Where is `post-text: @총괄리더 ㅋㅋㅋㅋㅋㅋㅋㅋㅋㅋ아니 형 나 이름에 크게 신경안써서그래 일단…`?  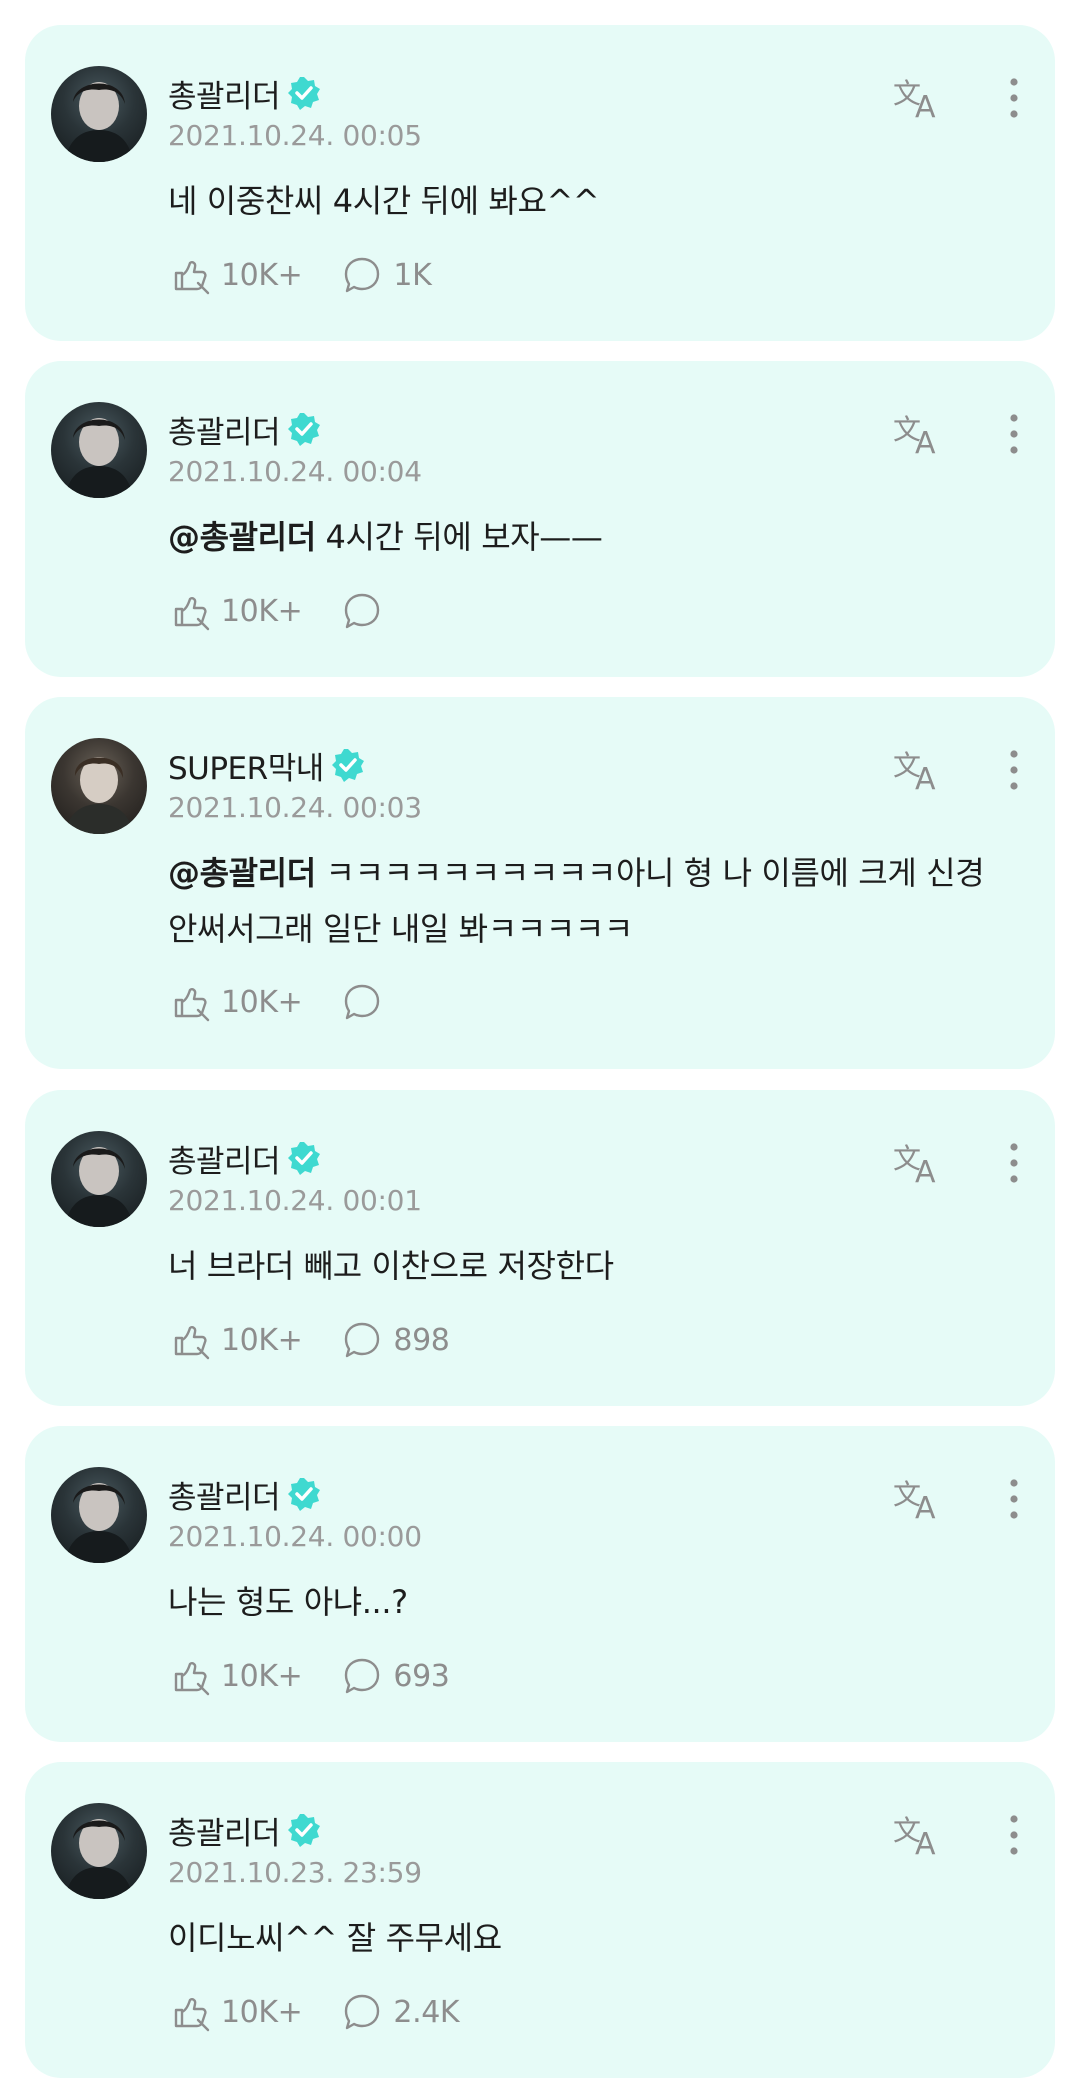 post-text: @총괄리더 ㅋㅋㅋㅋㅋㅋㅋㅋㅋㅋ아니 형 나 이름에 크게 신경안써서그래 일단… is located at coordinates (583, 901).